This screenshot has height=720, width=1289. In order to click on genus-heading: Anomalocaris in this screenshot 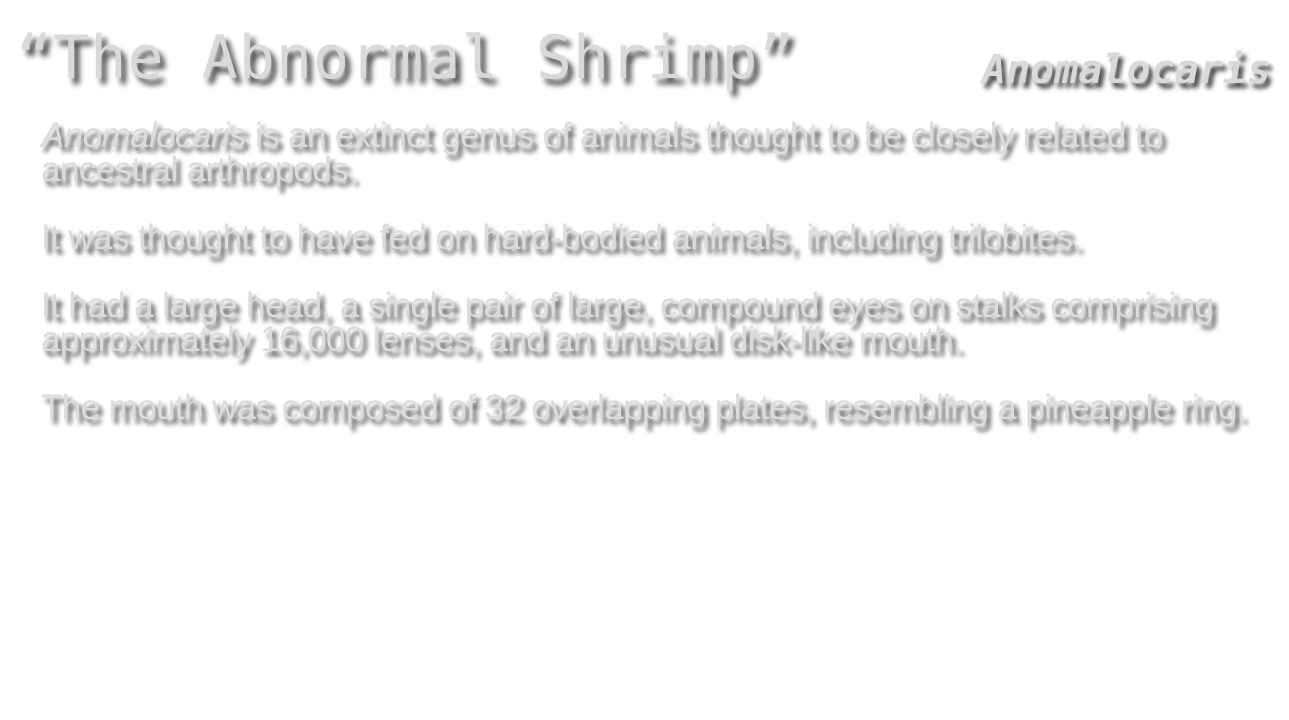, I will do `click(1126, 70)`.